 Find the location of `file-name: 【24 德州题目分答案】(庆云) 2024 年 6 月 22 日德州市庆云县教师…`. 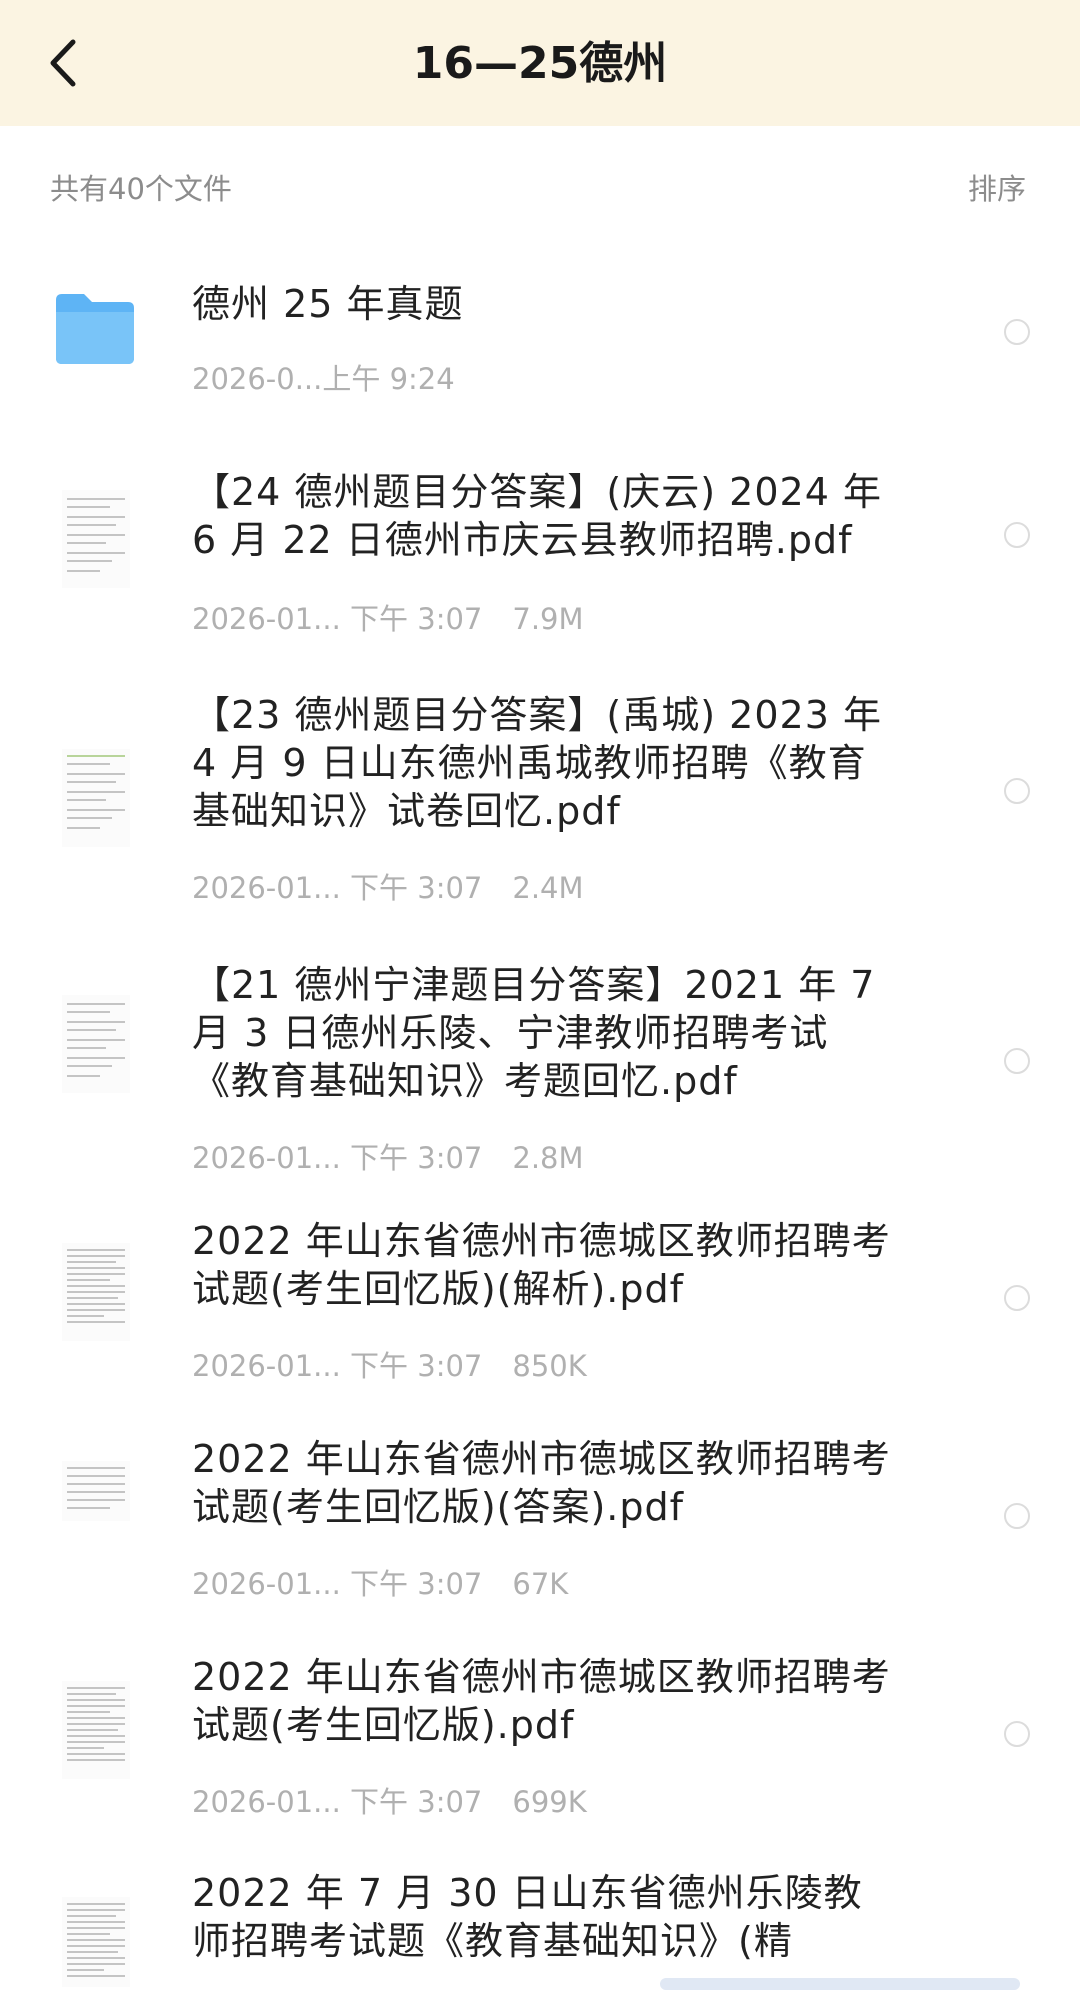

file-name: 【24 德州题目分答案】(庆云) 2024 年 6 月 22 日德州市庆云县教师… is located at coordinates (537, 516).